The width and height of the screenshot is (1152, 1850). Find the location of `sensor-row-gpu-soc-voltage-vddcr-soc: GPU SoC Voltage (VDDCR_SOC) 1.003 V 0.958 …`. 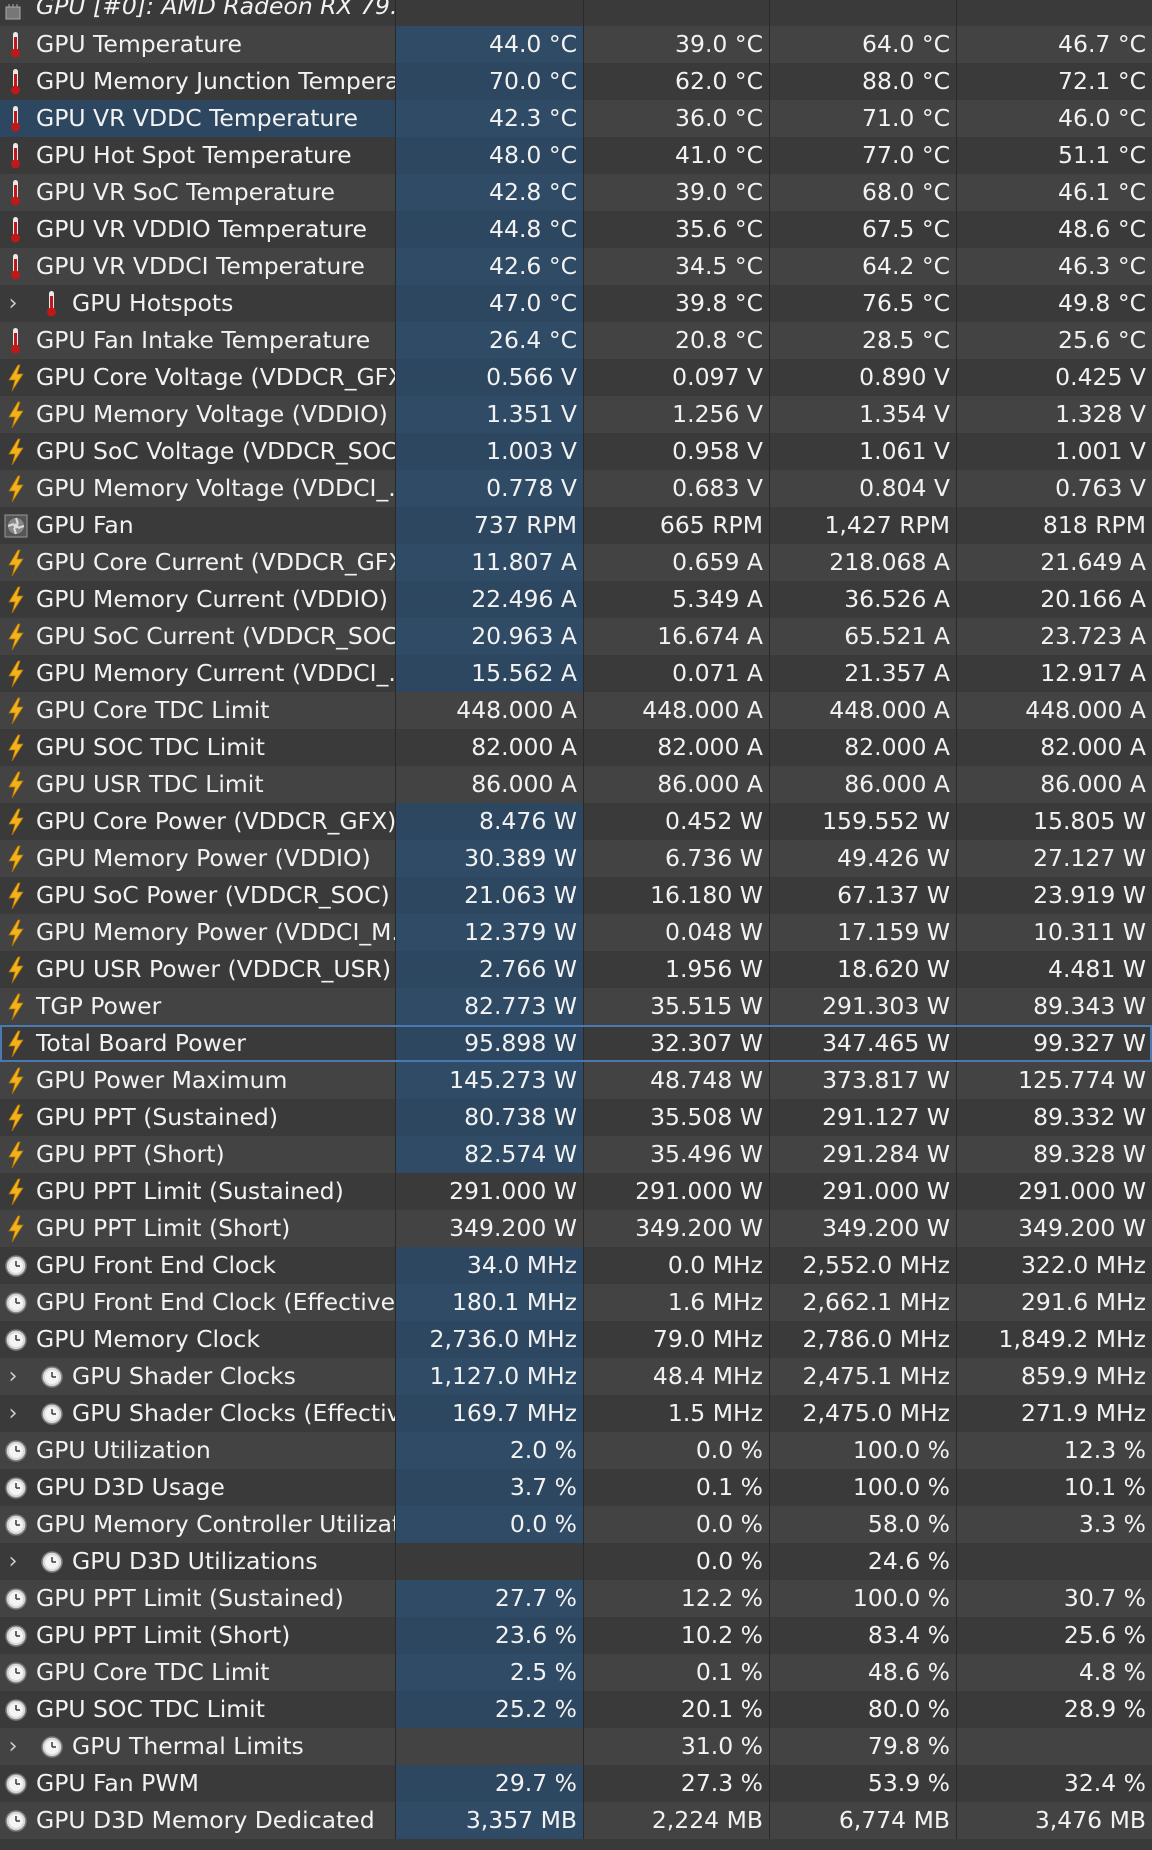

sensor-row-gpu-soc-voltage-vddcr-soc: GPU SoC Voltage (VDDCR_SOC) 1.003 V 0.958 … is located at coordinates (576, 451).